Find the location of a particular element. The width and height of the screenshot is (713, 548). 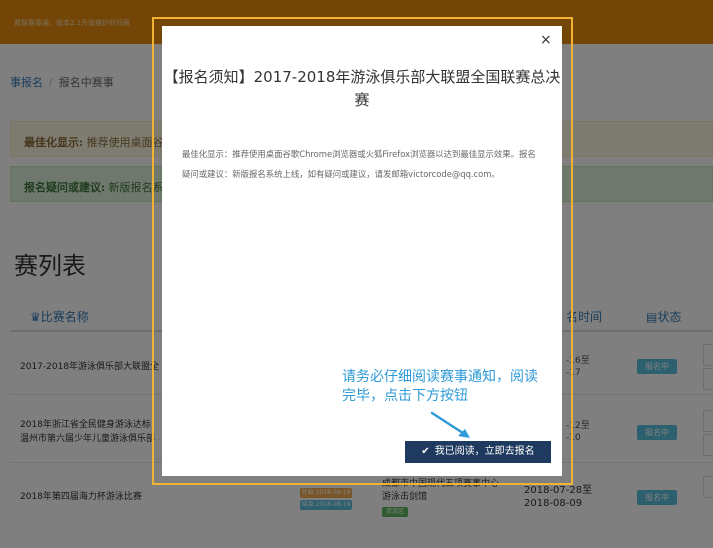

close-icon: × is located at coordinates (546, 40).